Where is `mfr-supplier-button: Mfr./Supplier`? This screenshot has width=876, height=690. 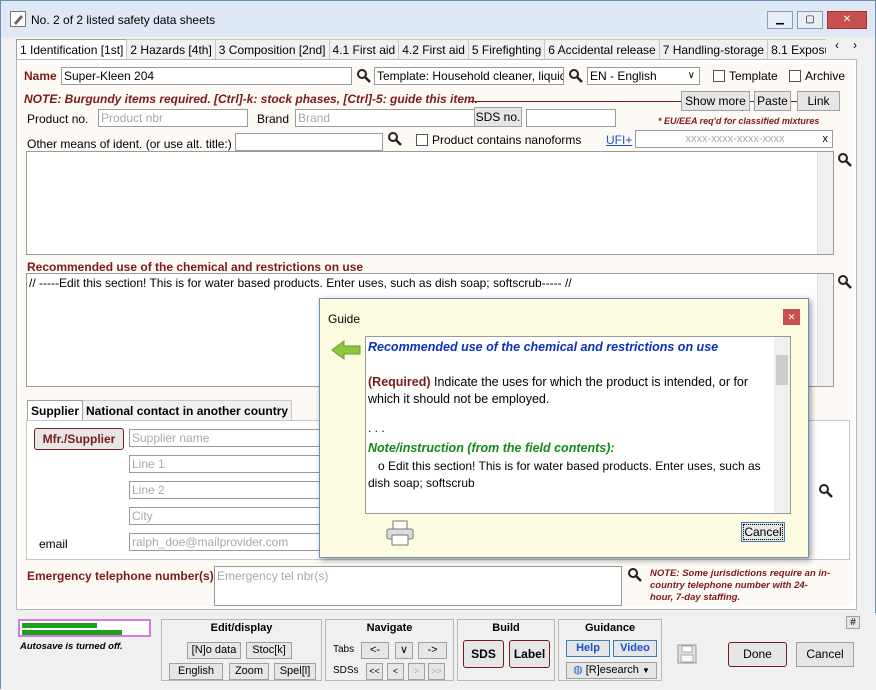 mfr-supplier-button: Mfr./Supplier is located at coordinates (79, 439).